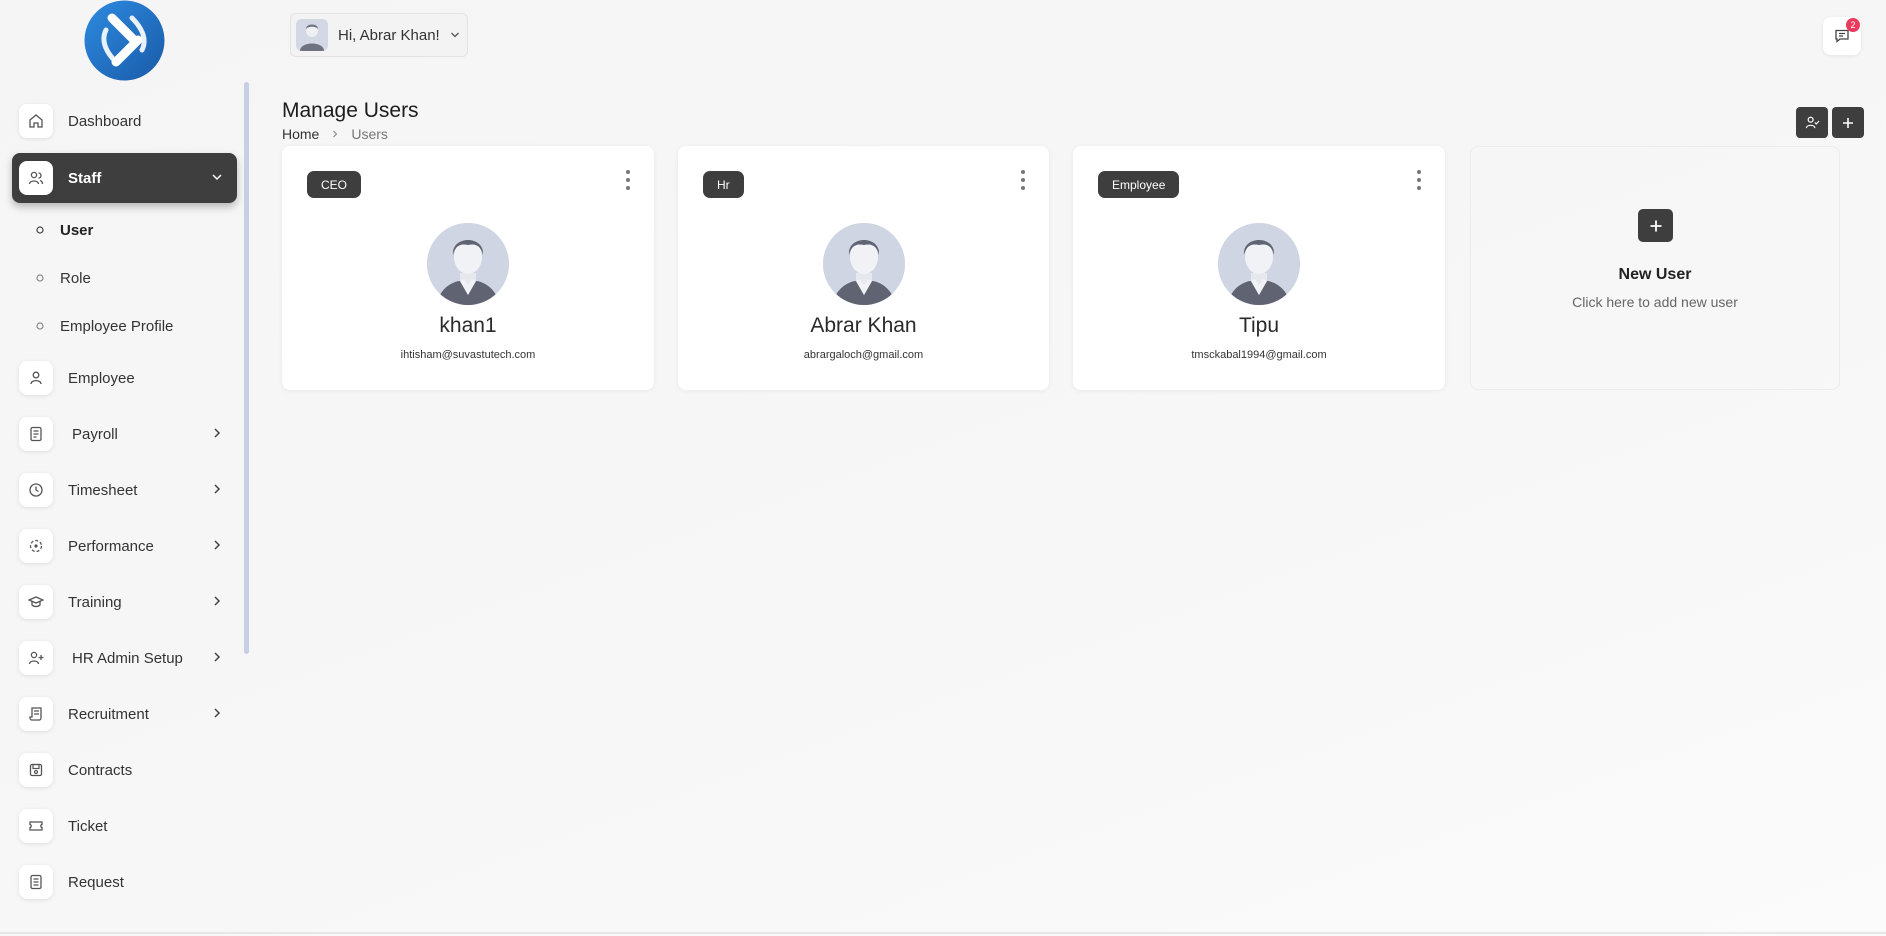 The height and width of the screenshot is (936, 1886). What do you see at coordinates (1259, 355) in the screenshot?
I see `user-email: tmsckabal1994@gmail.com` at bounding box center [1259, 355].